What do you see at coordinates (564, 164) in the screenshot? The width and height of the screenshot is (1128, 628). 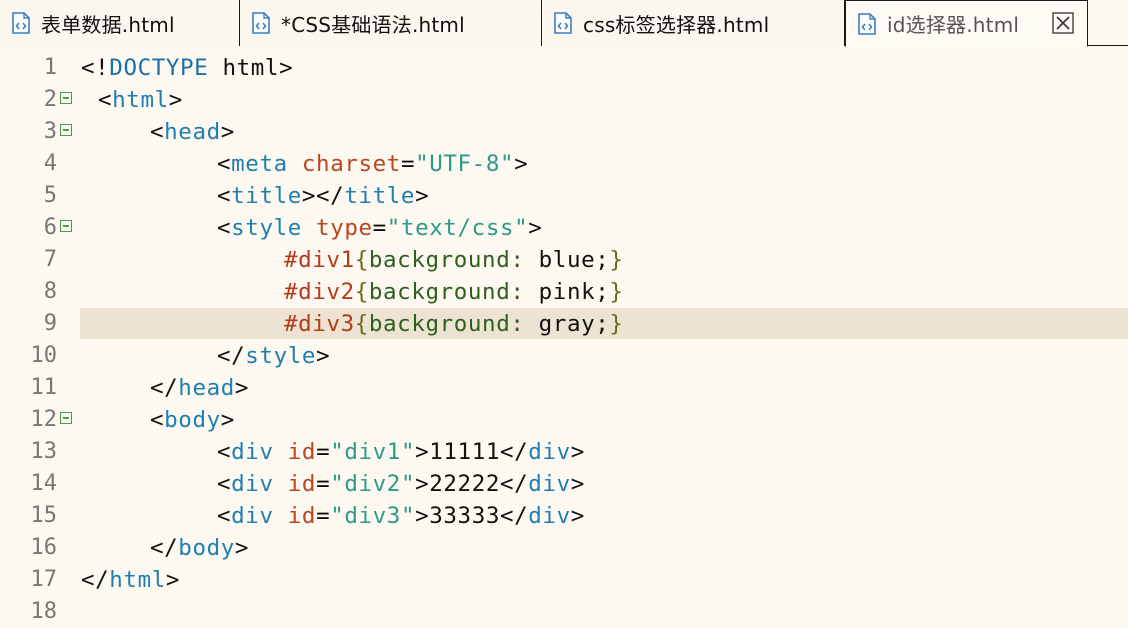 I see `code-line: 4 <meta charset="UTF-8">` at bounding box center [564, 164].